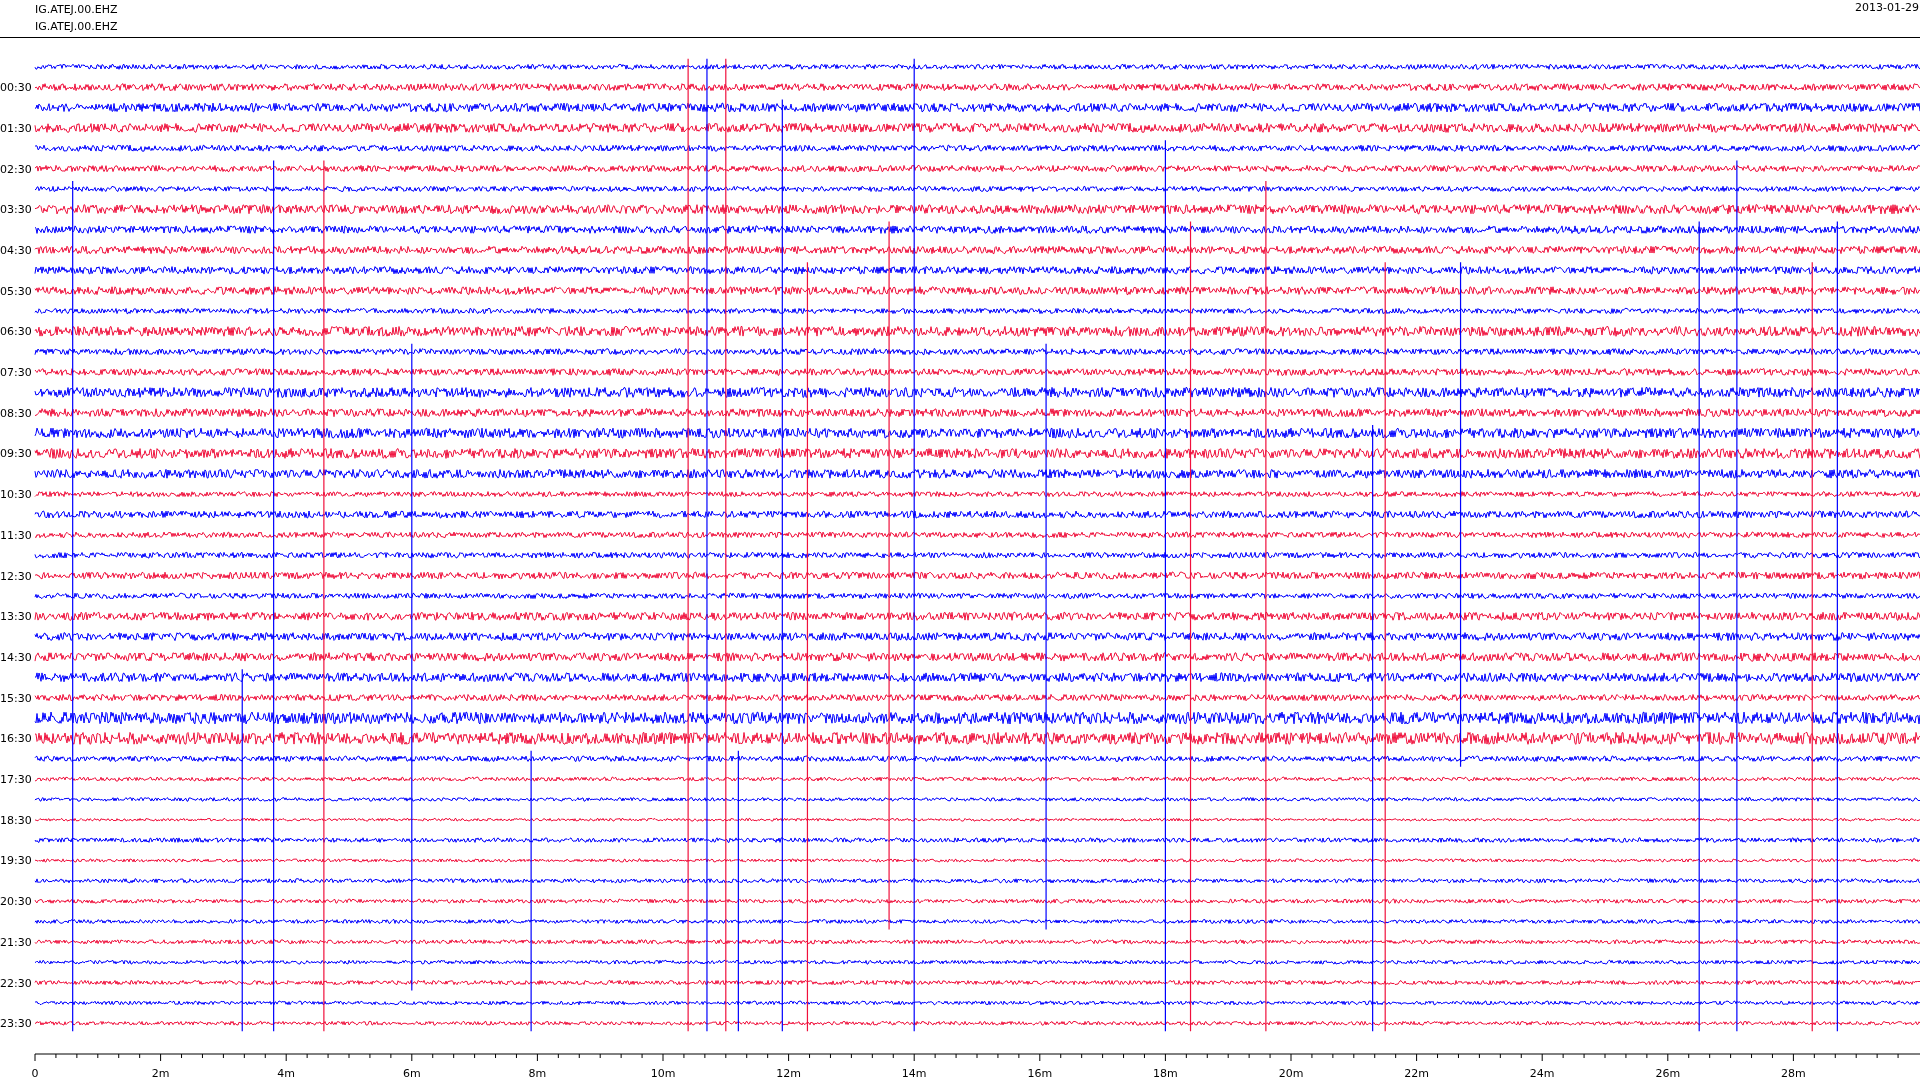 Image resolution: width=1920 pixels, height=1080 pixels. I want to click on time-label: 06:30, so click(16, 332).